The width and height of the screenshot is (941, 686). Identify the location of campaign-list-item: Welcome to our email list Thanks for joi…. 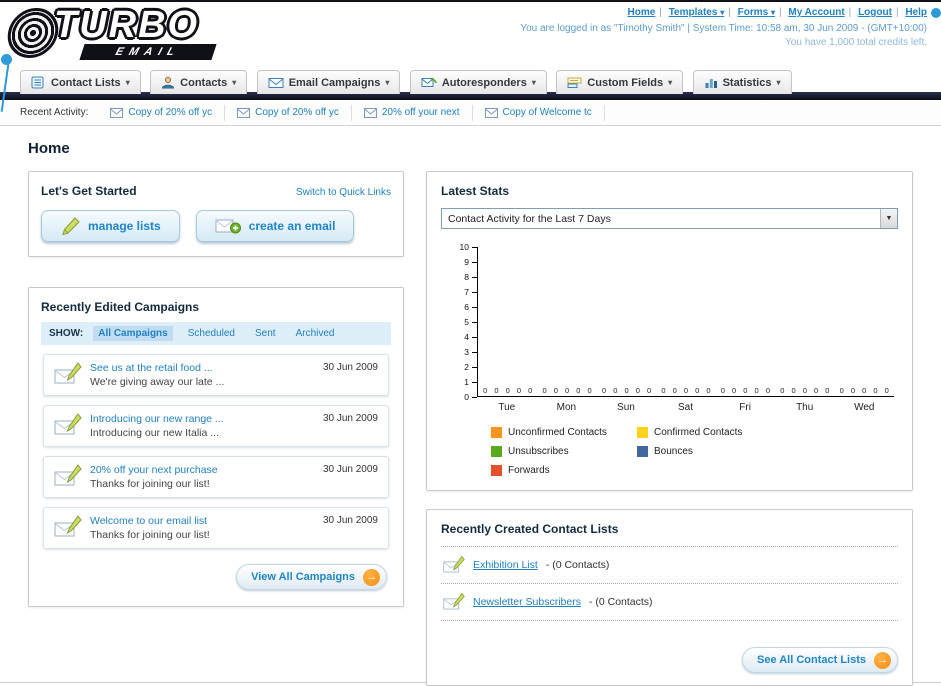
(216, 528).